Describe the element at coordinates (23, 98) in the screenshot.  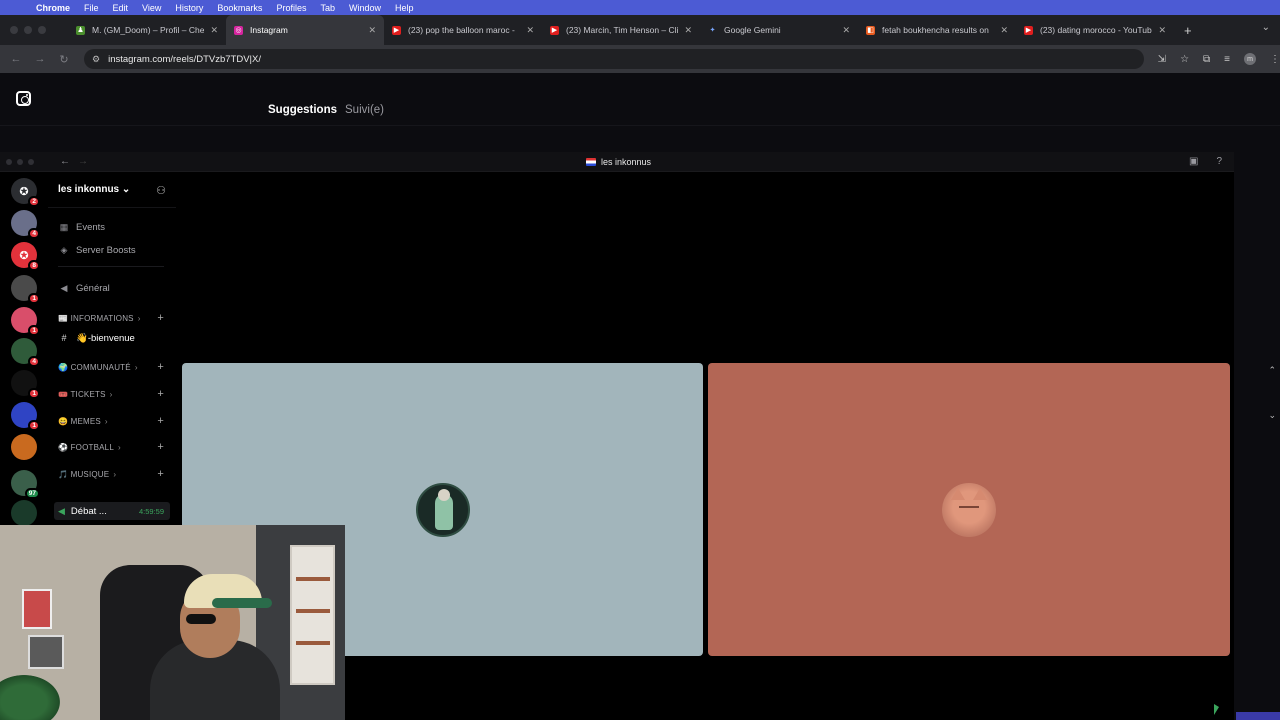
I see `instagram-logo-icon` at that location.